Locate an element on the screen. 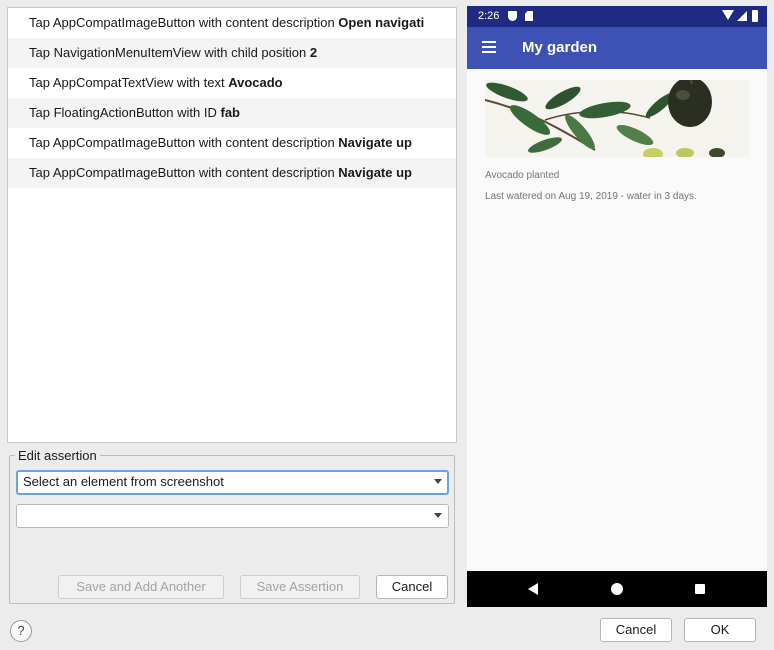  plant-name: Avocado planted is located at coordinates (522, 175).